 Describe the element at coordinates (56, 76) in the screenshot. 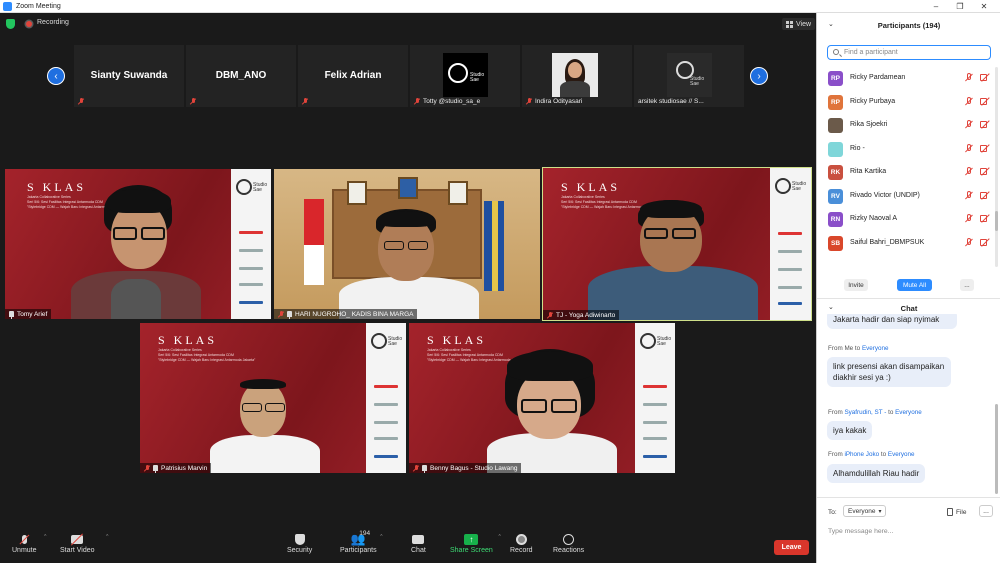

I see `strip-prev-button: ‹` at that location.